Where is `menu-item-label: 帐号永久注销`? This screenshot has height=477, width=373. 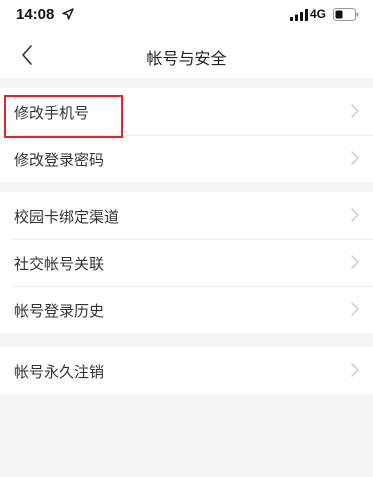 menu-item-label: 帐号永久注销 is located at coordinates (59, 372).